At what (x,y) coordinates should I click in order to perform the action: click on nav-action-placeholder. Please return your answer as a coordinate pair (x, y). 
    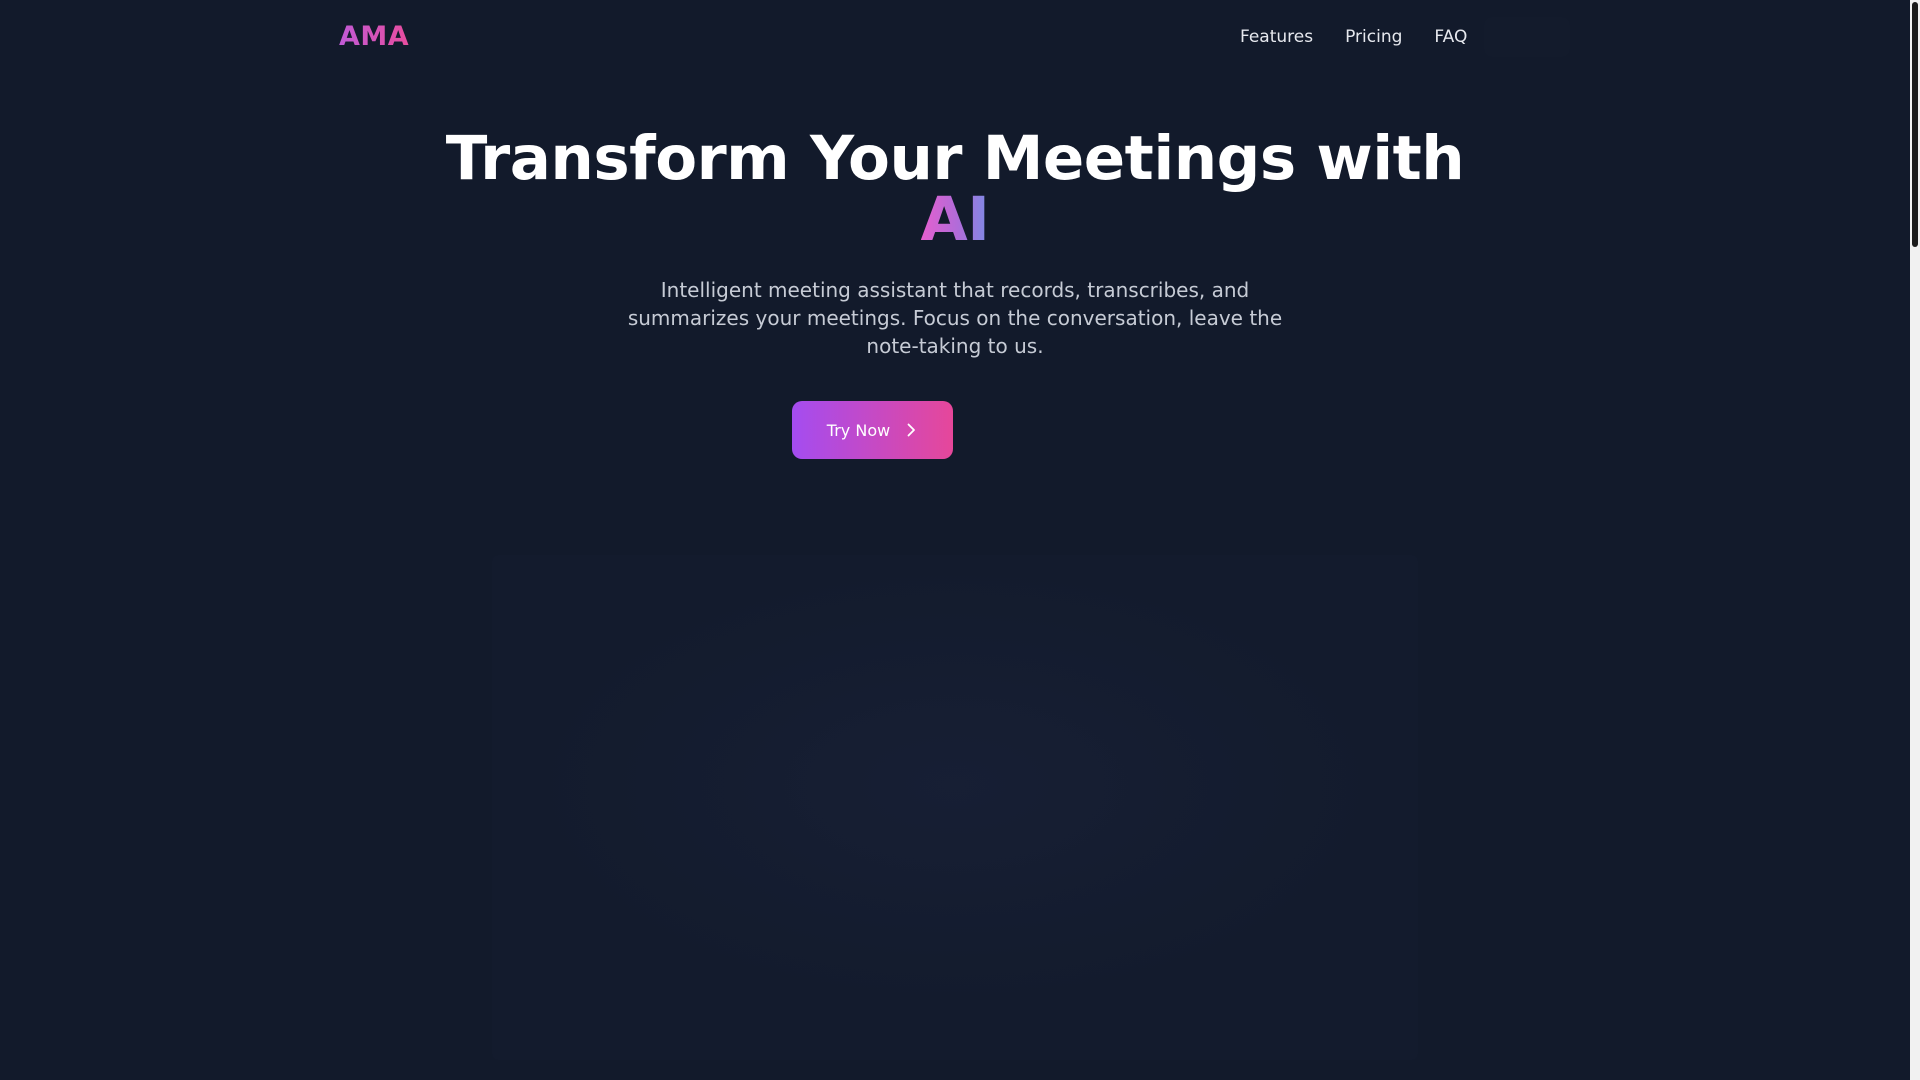
    Looking at the image, I should click on (1527, 37).